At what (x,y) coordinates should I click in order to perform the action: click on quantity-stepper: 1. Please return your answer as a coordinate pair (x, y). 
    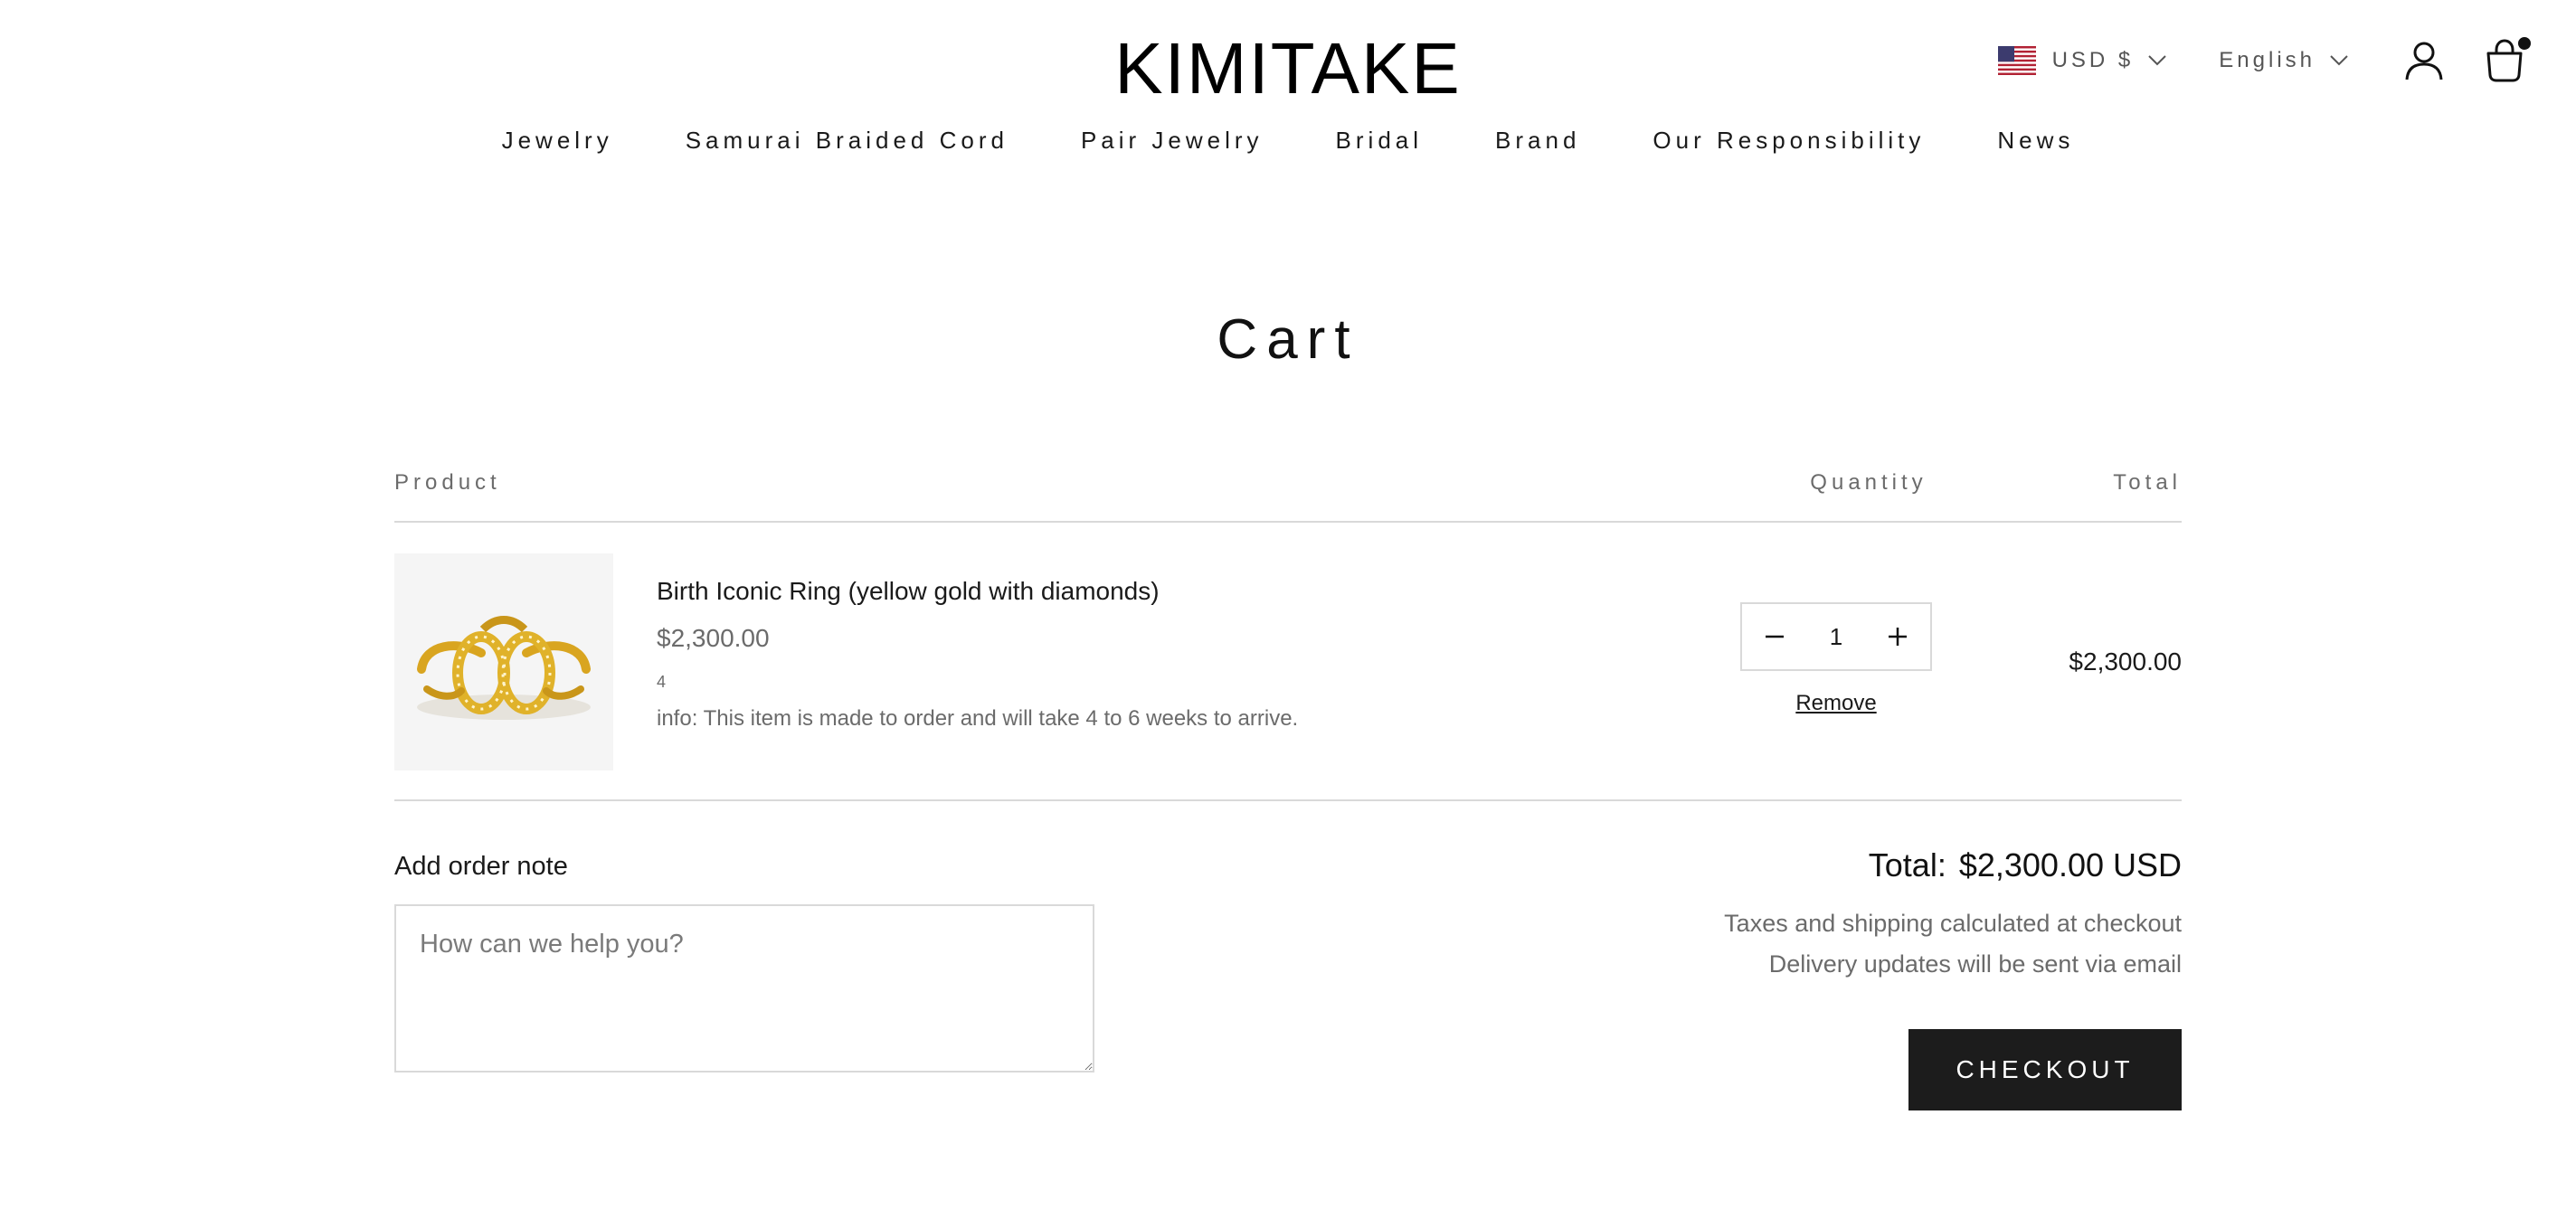
    Looking at the image, I should click on (1836, 636).